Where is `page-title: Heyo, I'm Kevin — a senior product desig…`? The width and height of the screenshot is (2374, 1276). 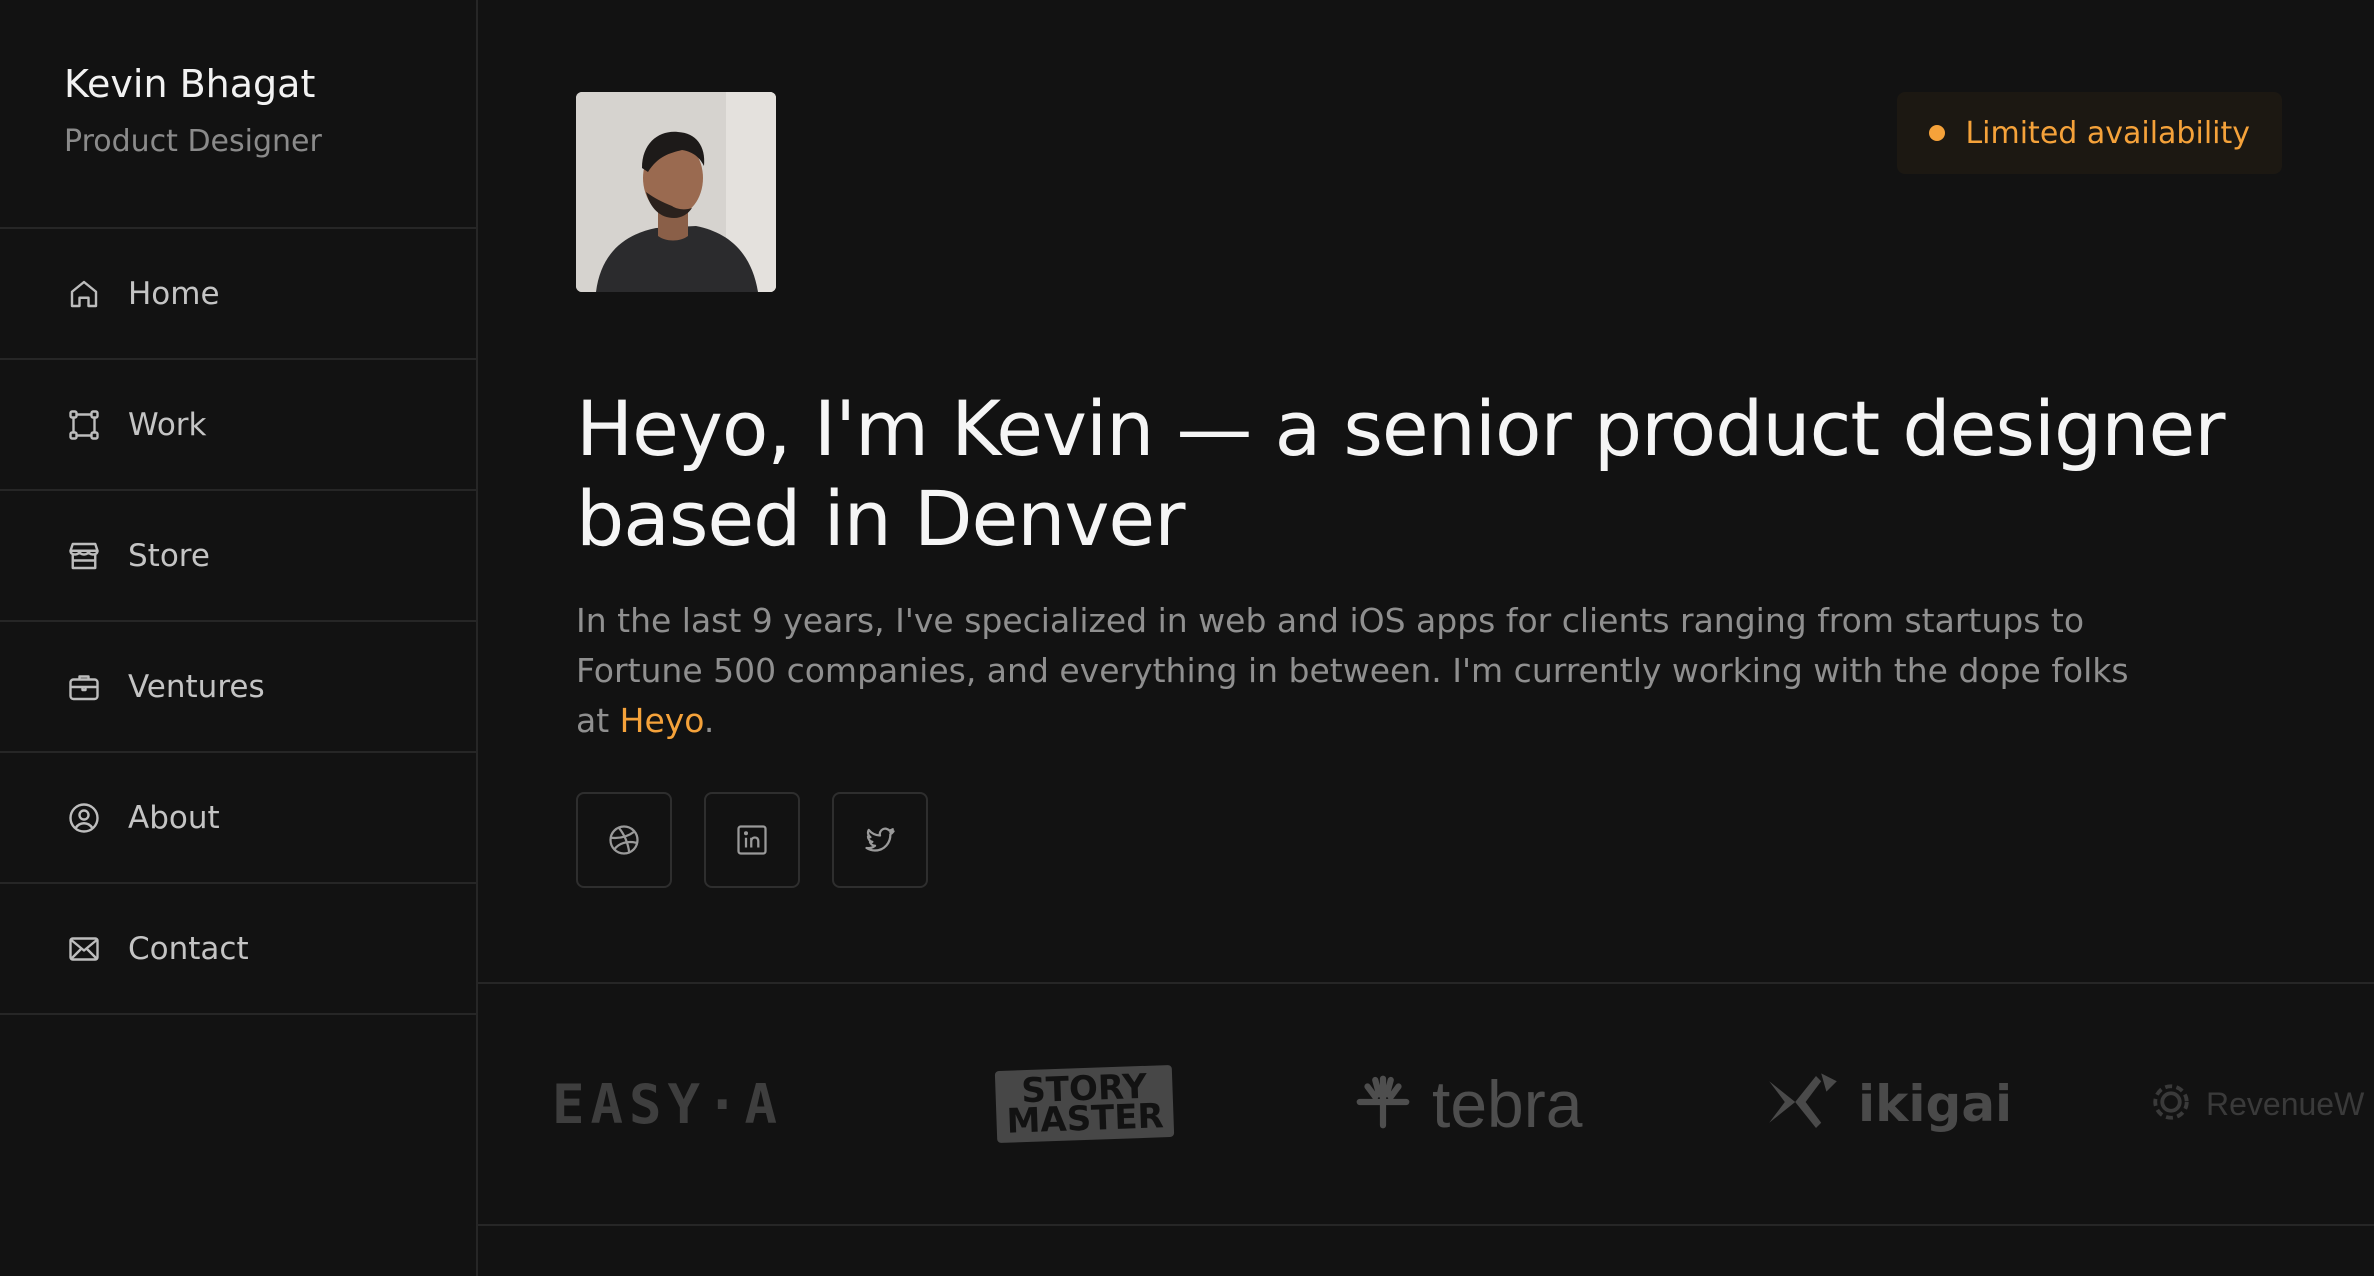
page-title: Heyo, I'm Kevin — a senior product desig… is located at coordinates (1400, 473).